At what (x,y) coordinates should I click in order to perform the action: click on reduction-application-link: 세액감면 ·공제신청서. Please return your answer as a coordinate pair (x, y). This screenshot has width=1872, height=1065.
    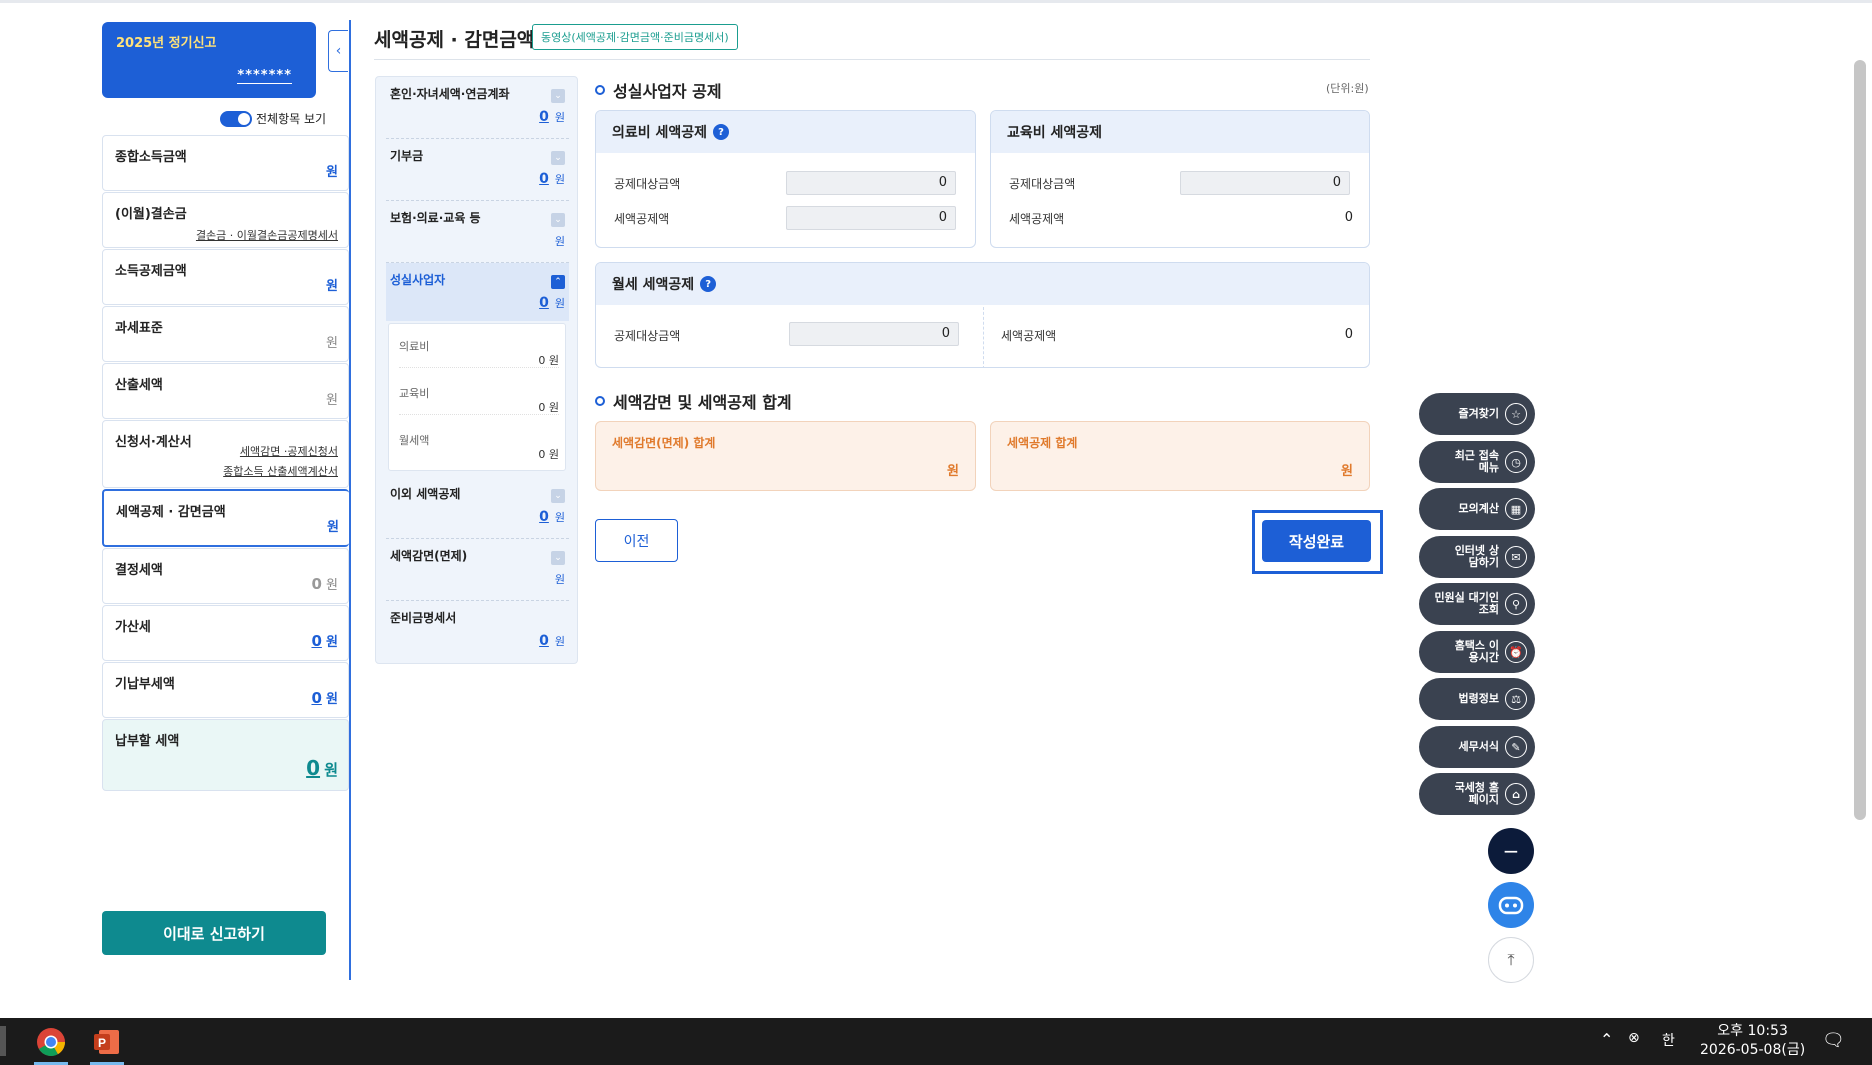
    Looking at the image, I should click on (289, 451).